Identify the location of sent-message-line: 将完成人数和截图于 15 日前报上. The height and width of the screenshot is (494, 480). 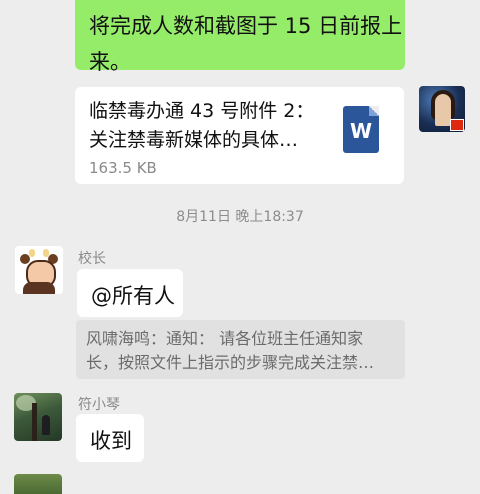
(246, 26).